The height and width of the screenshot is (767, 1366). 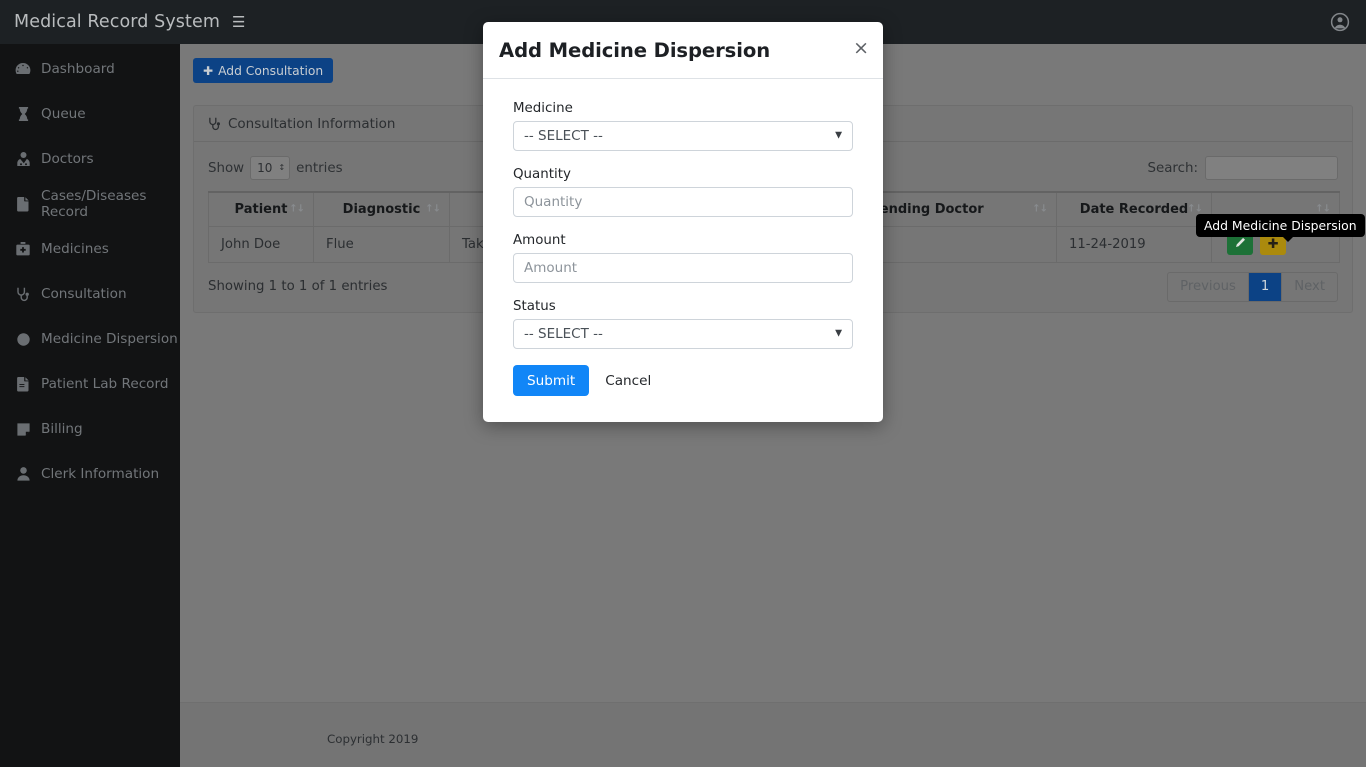 What do you see at coordinates (23, 249) in the screenshot?
I see `briefcase-medical-icon` at bounding box center [23, 249].